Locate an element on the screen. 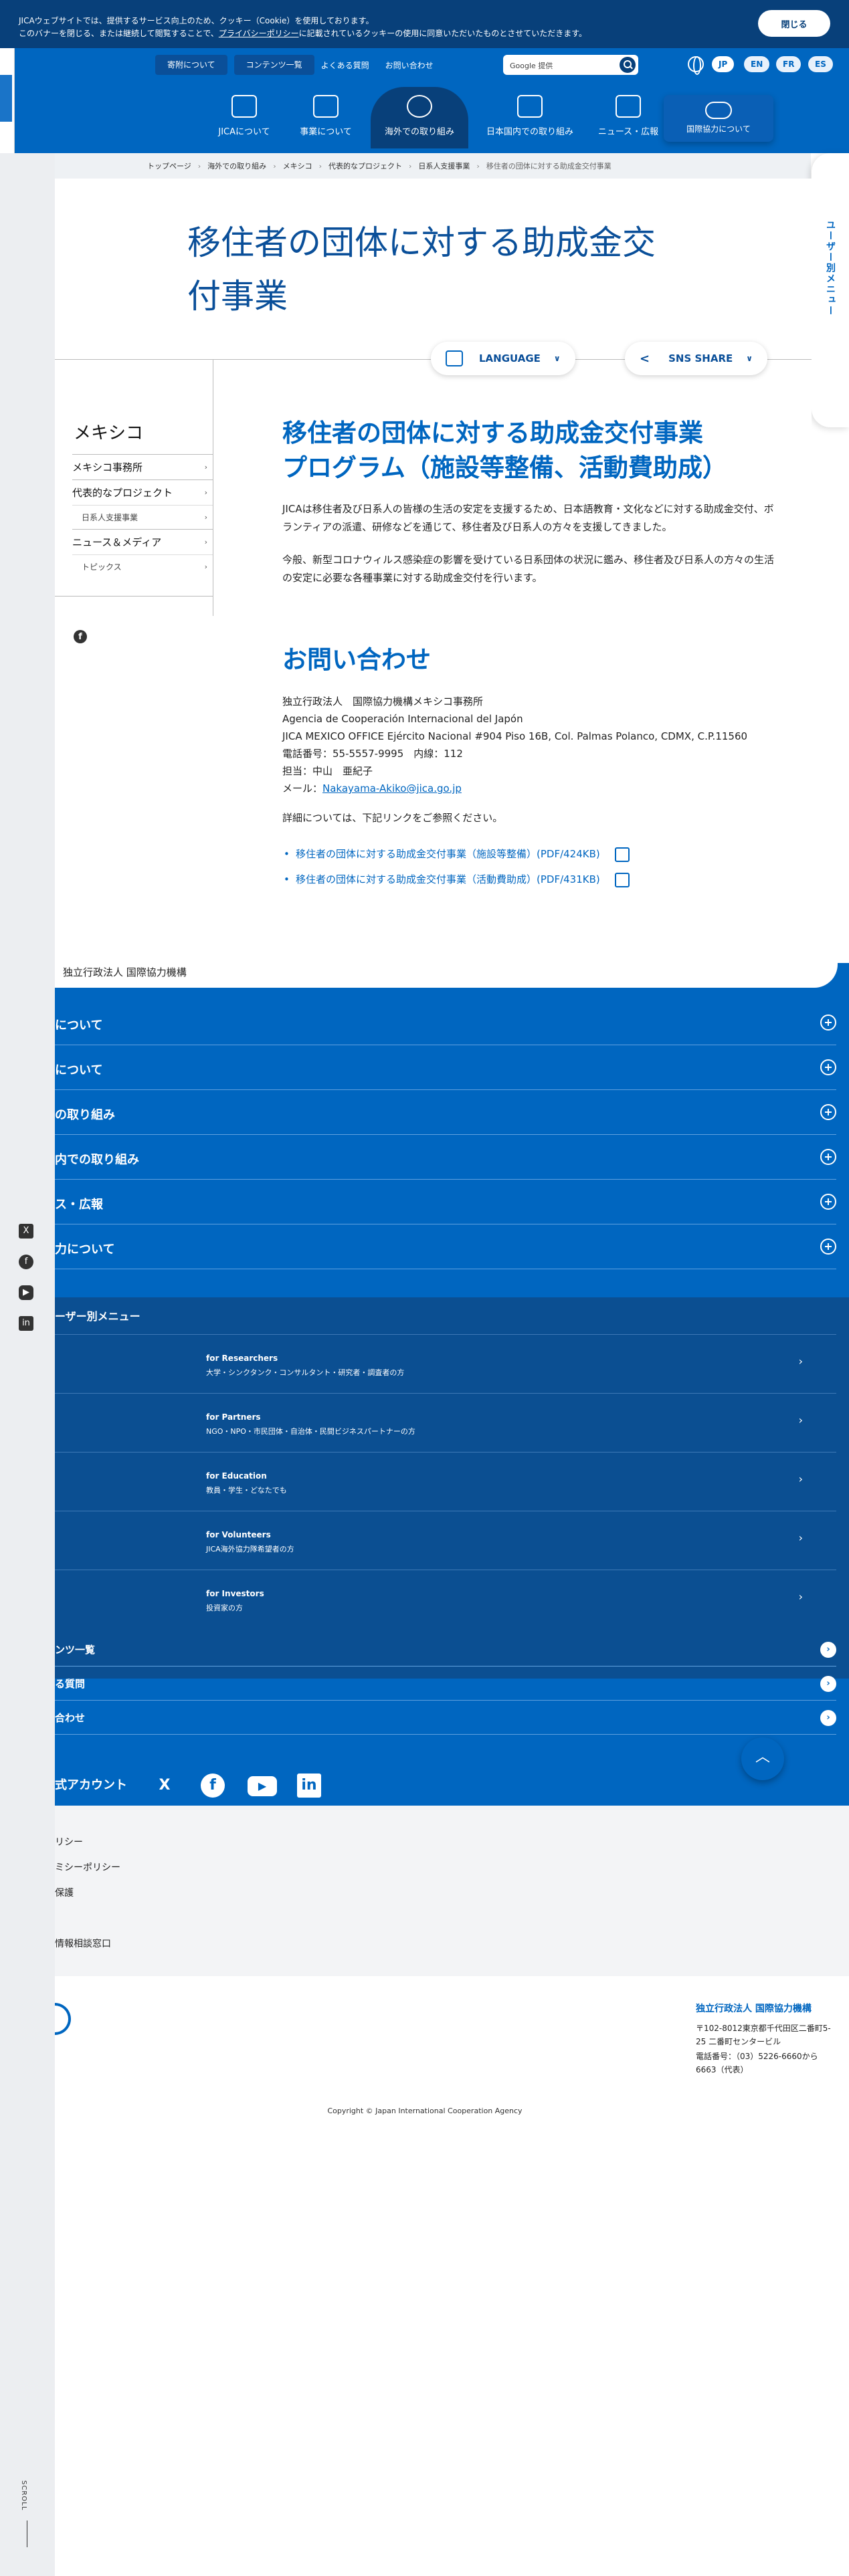  info-icon is located at coordinates (244, 106).